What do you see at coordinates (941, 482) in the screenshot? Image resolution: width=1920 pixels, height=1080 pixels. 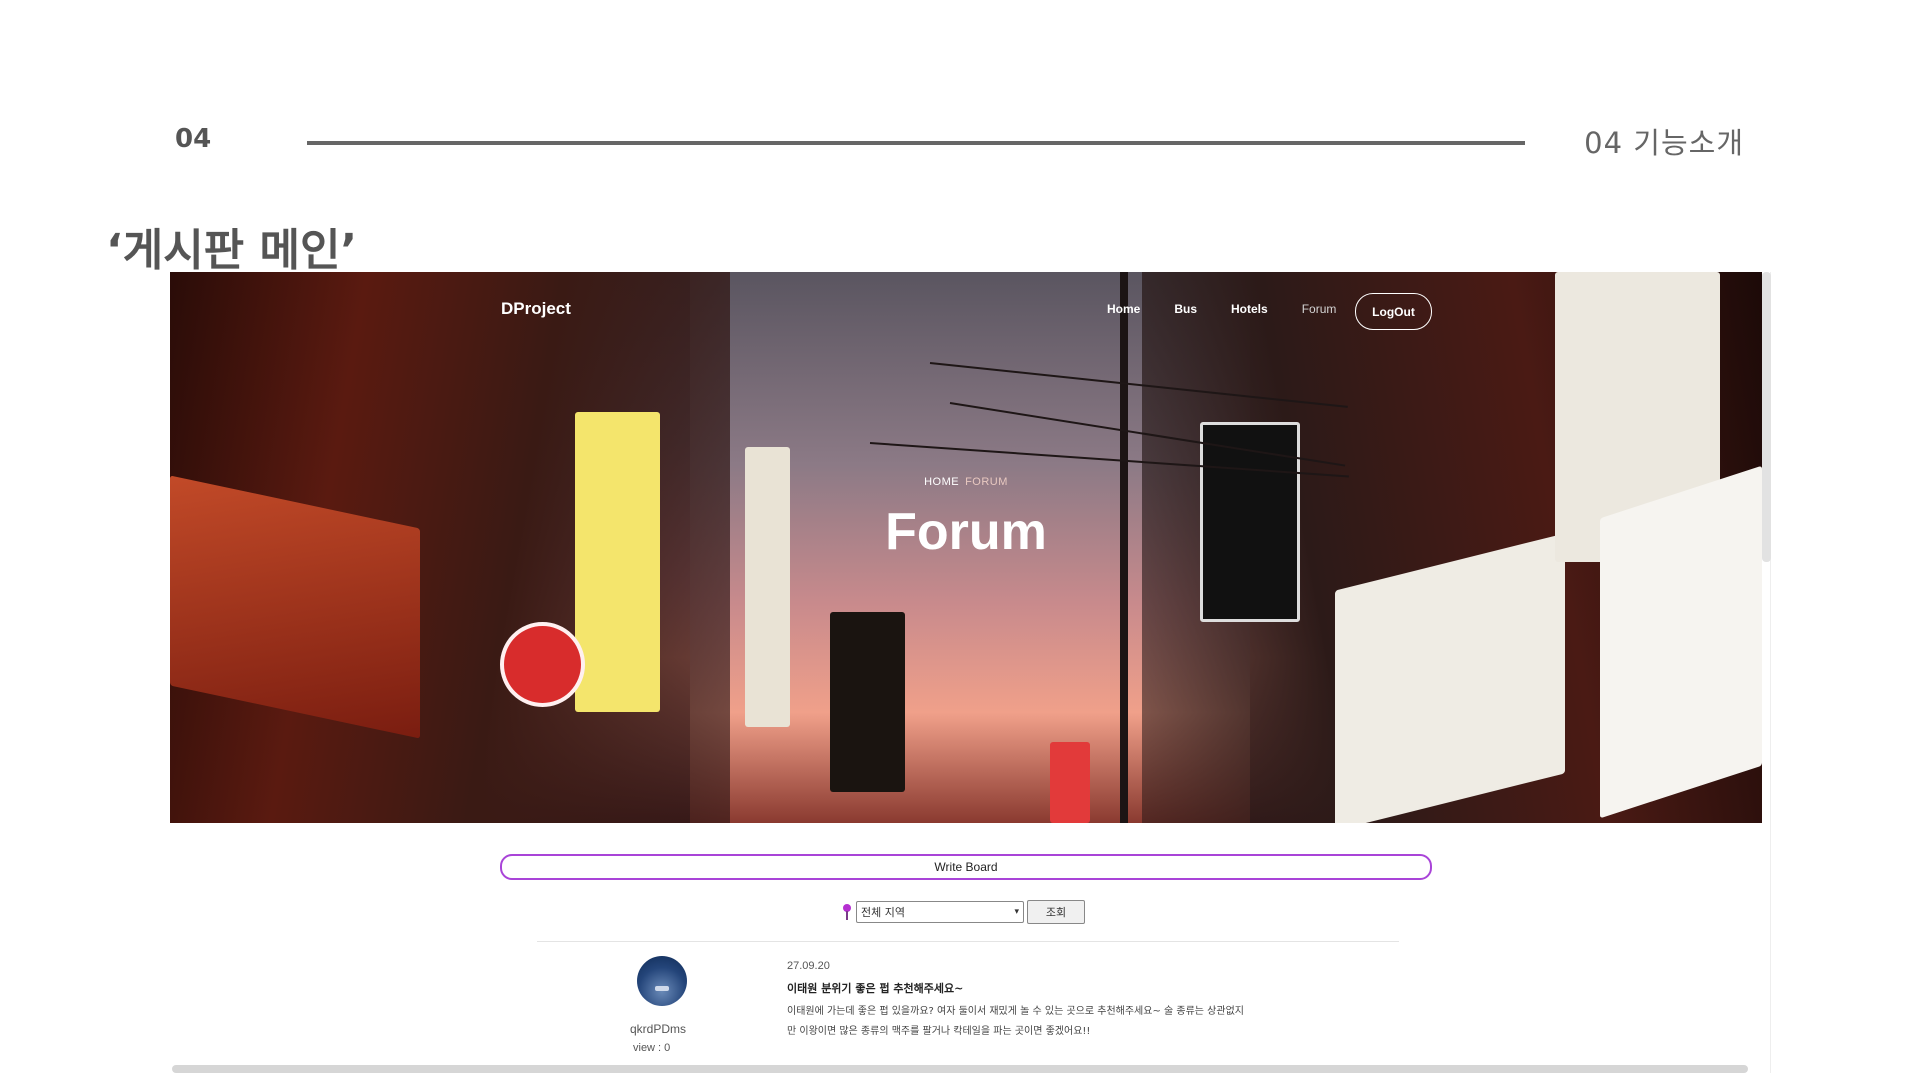 I see `breadcrumb-home: HOME` at bounding box center [941, 482].